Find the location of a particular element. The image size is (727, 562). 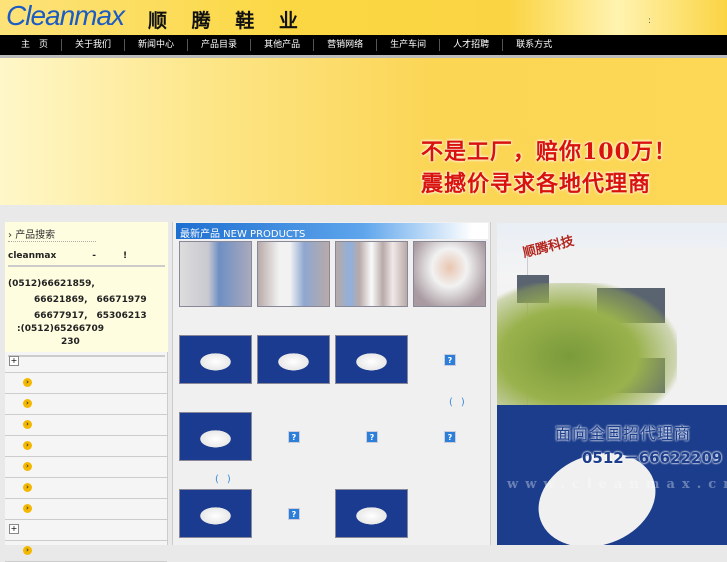

product-image-work-clothes is located at coordinates (293, 274).